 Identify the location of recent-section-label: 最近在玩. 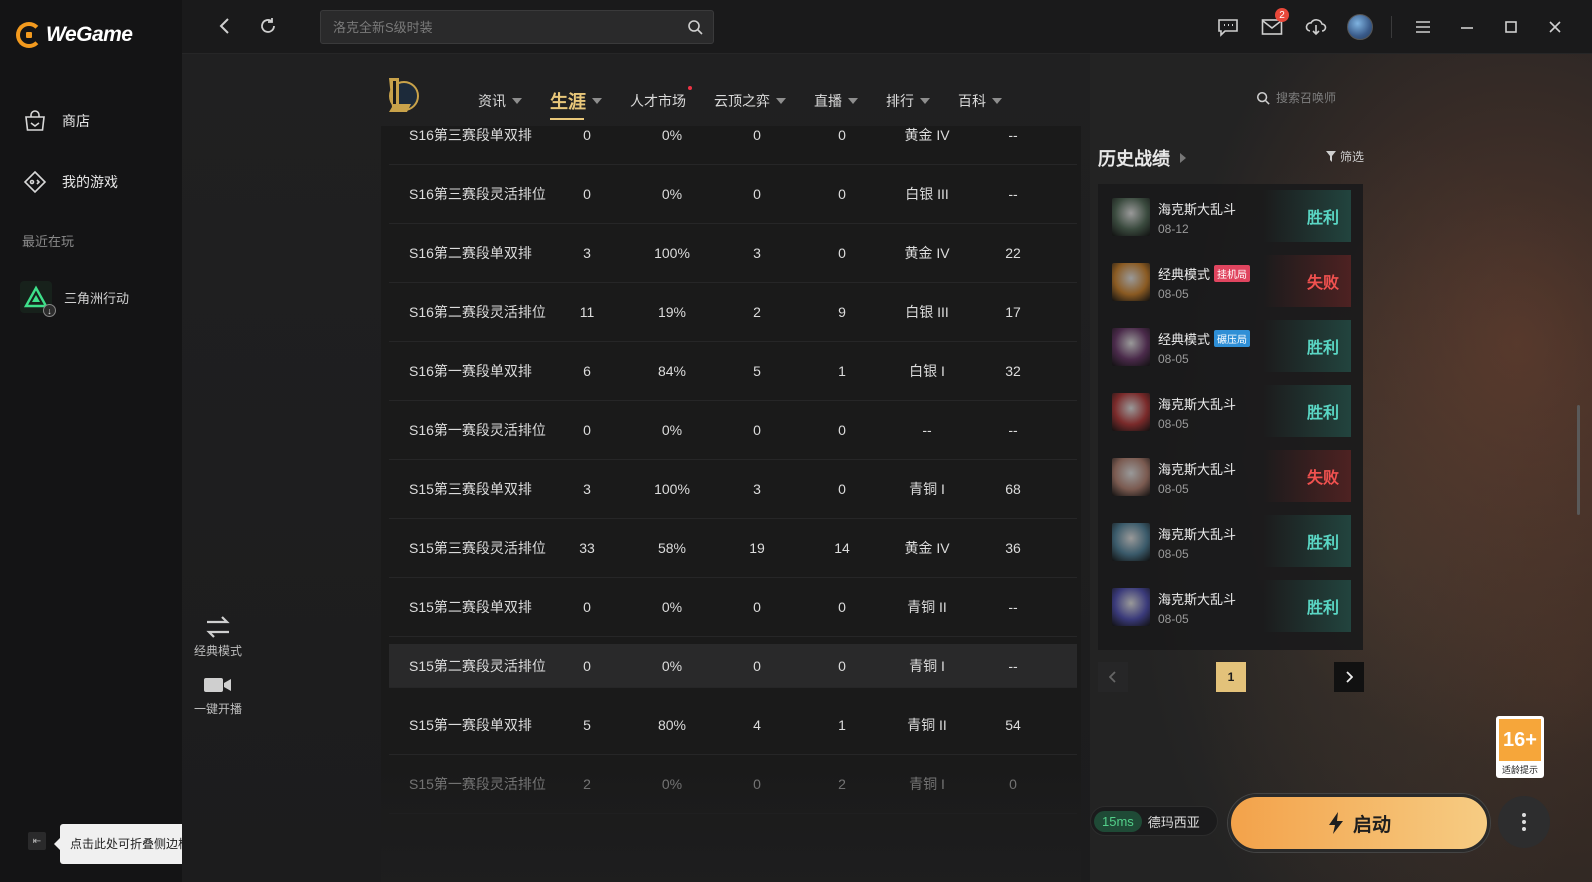
(48, 241).